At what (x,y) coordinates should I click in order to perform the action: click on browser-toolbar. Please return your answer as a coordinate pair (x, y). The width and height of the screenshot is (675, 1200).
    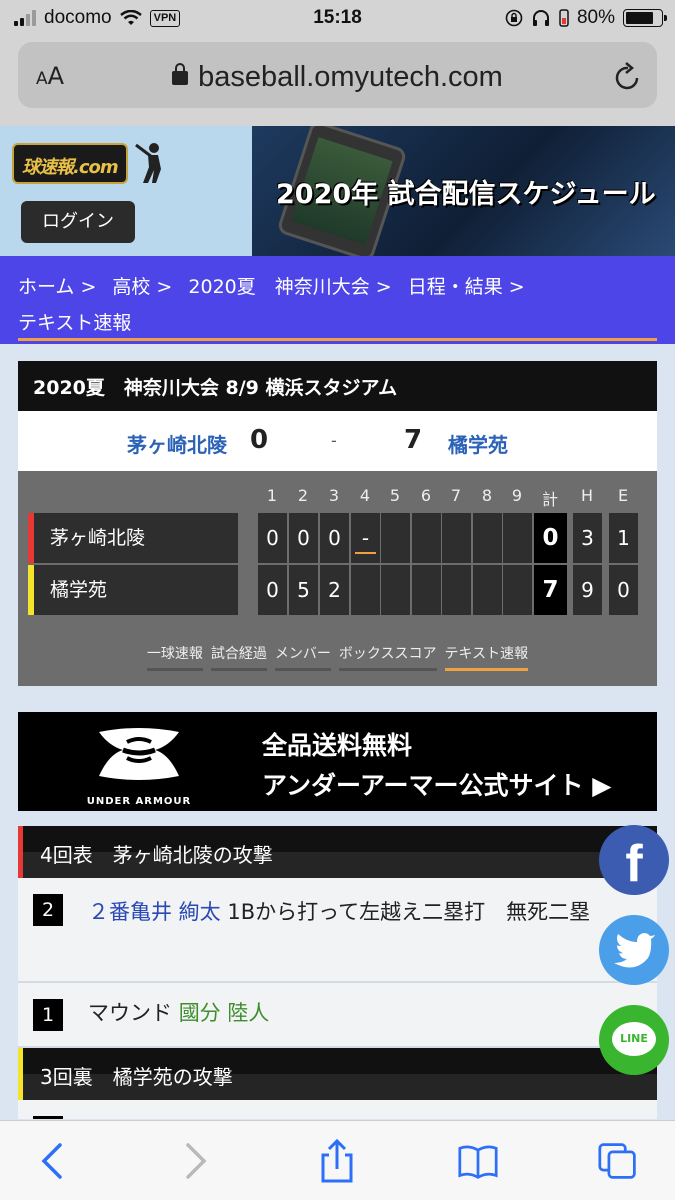
    Looking at the image, I should click on (337, 1160).